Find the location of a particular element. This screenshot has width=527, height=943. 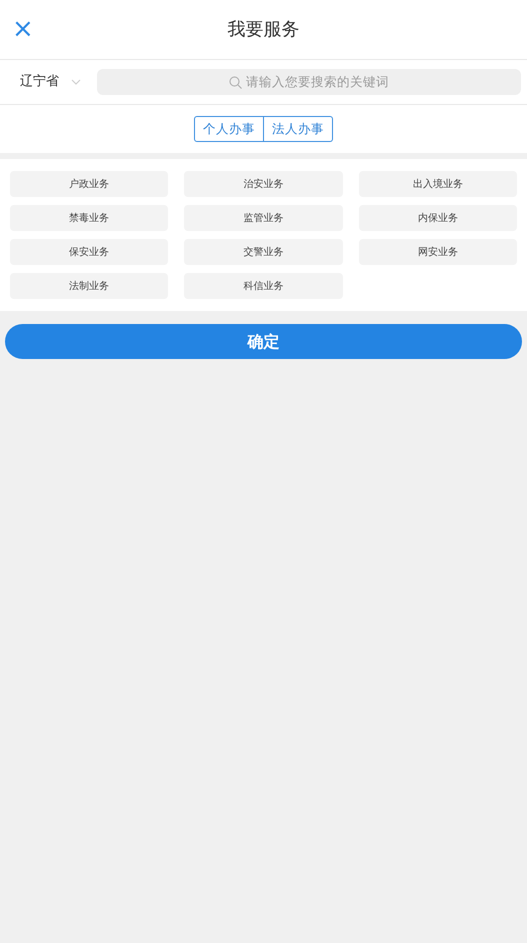

service-option: 交警业务 is located at coordinates (263, 252).